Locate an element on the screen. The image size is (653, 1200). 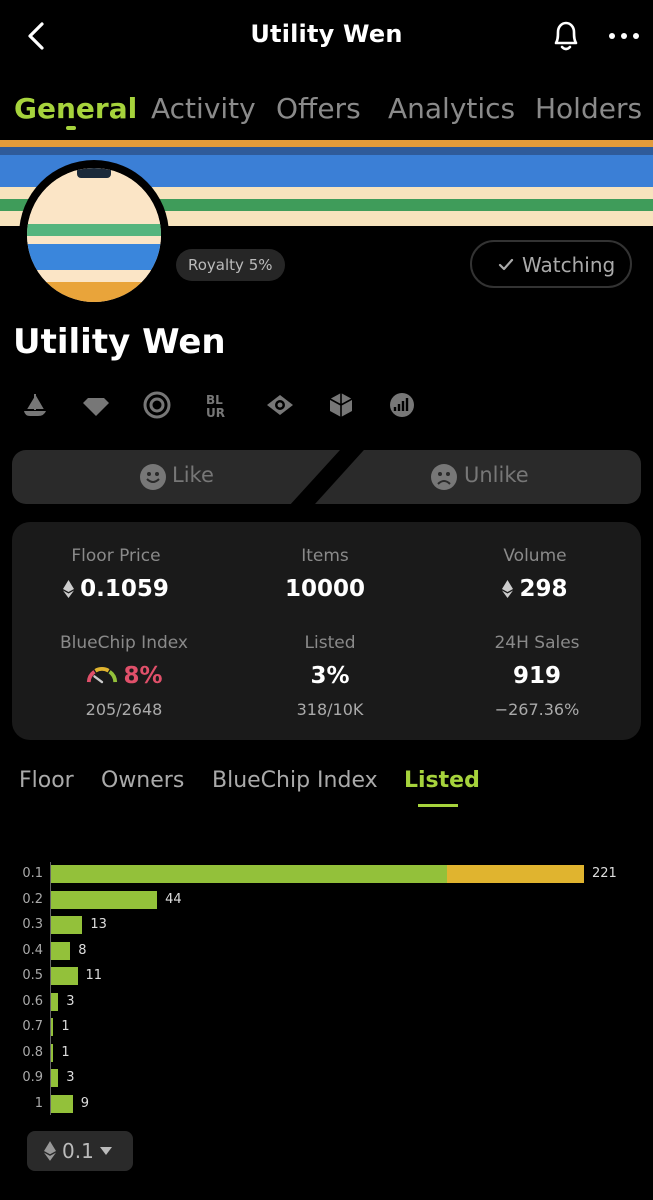
tab-activity: Activity is located at coordinates (203, 108).